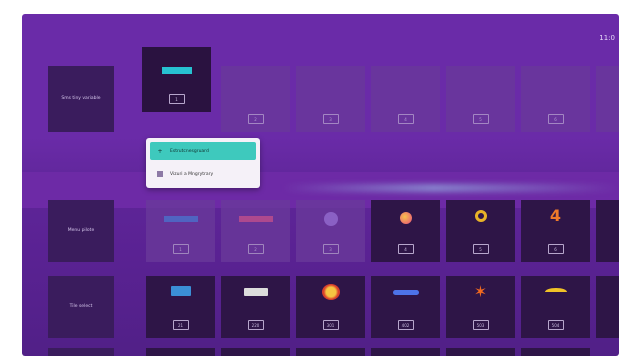 This screenshot has height=356, width=619. What do you see at coordinates (255, 307) in the screenshot?
I see `channel-tile-16: 220` at bounding box center [255, 307].